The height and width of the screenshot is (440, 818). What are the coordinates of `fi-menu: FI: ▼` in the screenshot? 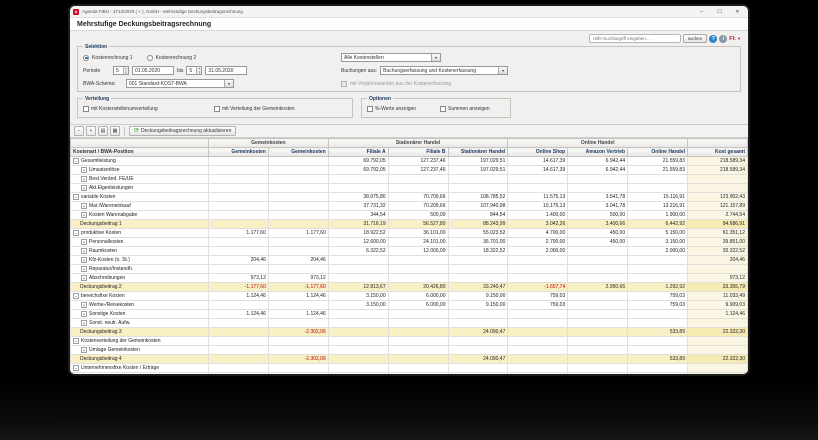 It's located at (735, 39).